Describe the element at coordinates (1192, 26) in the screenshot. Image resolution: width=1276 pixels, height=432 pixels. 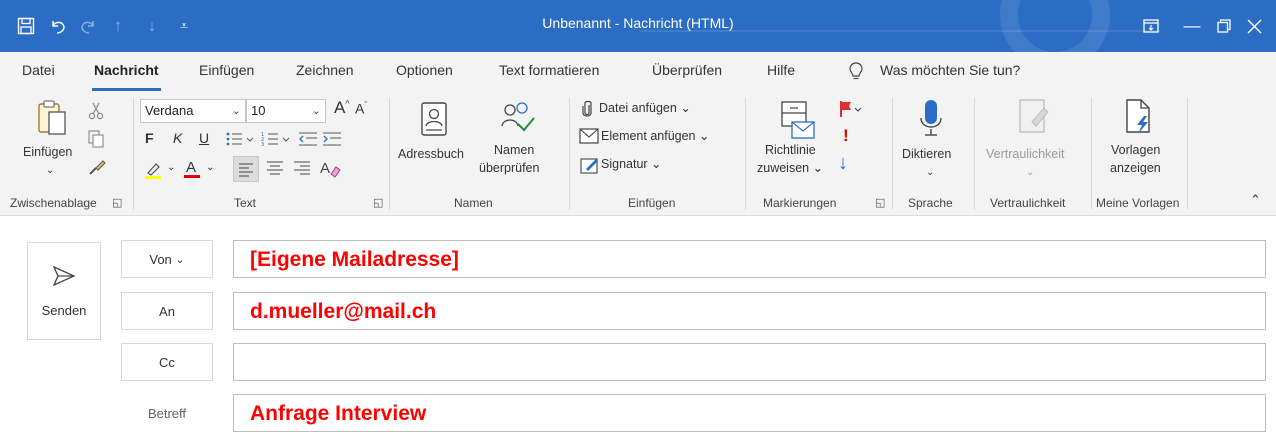
I see `minimize-icon: —` at that location.